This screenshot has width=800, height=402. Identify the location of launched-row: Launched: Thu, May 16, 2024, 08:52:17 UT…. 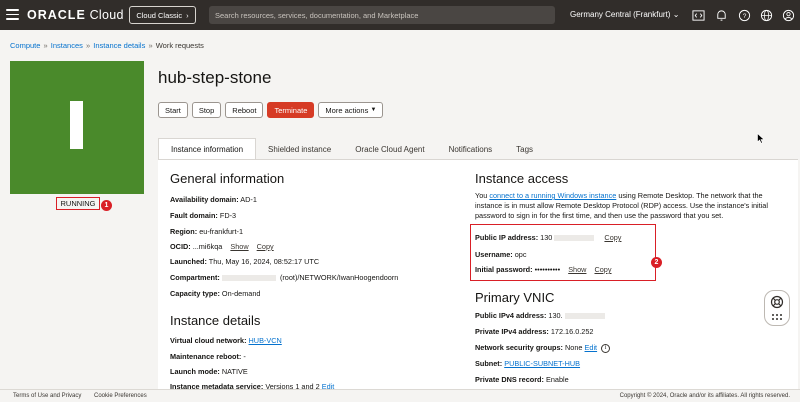
(245, 261).